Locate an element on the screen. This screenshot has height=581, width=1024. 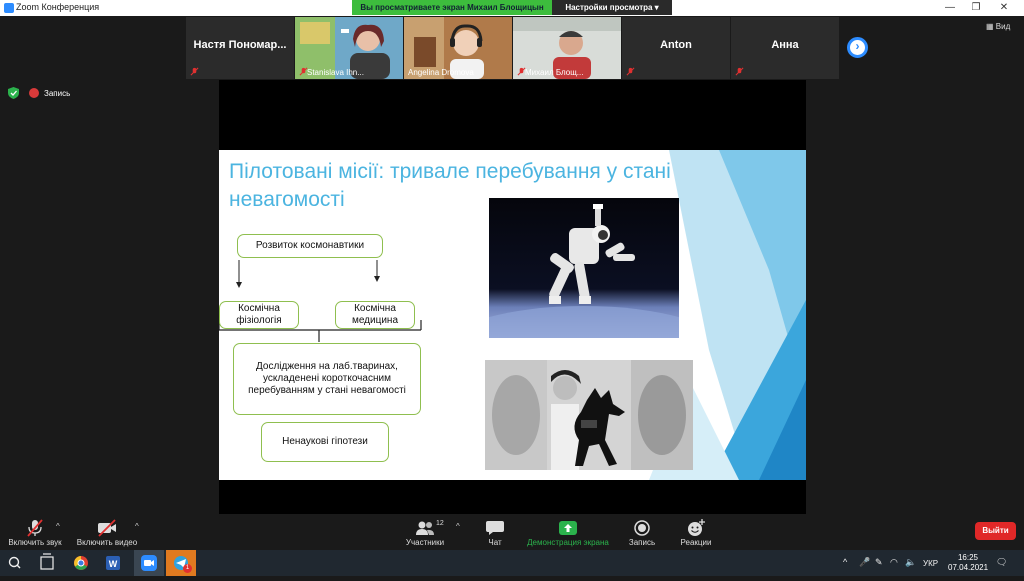
grid-icon: ▦ is located at coordinates (990, 26).